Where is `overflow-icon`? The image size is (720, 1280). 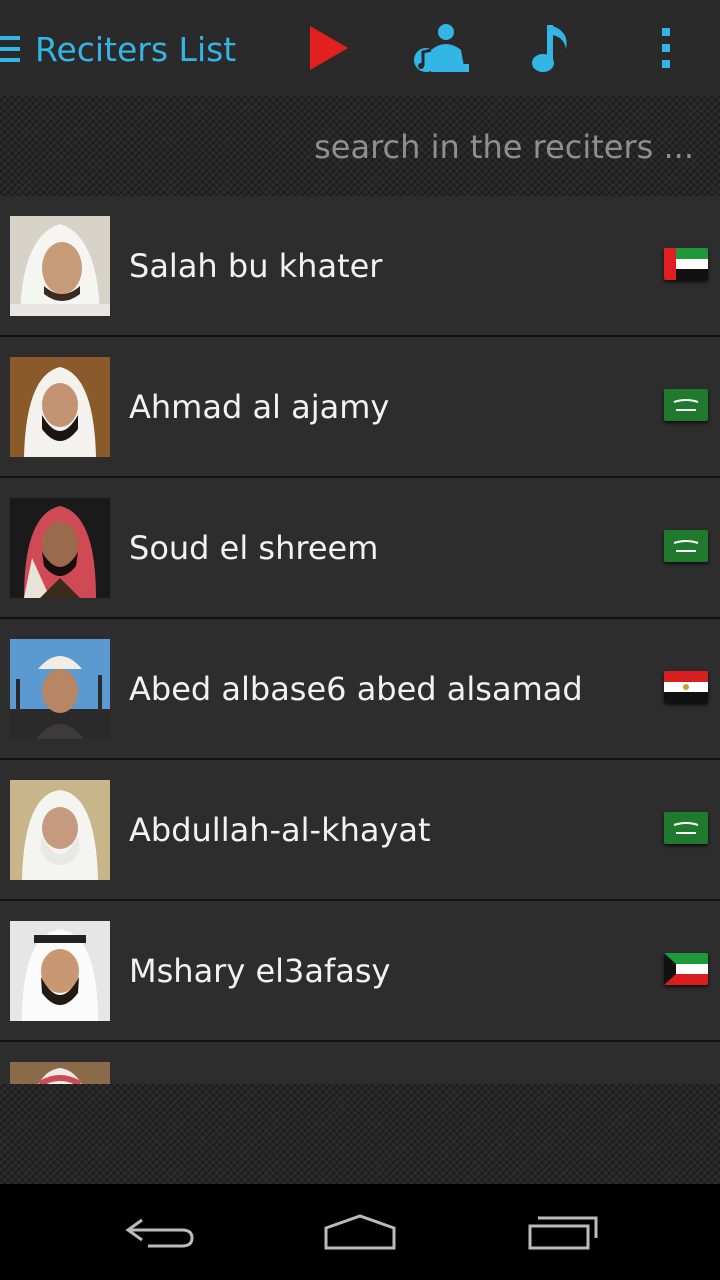
overflow-icon is located at coordinates (666, 48).